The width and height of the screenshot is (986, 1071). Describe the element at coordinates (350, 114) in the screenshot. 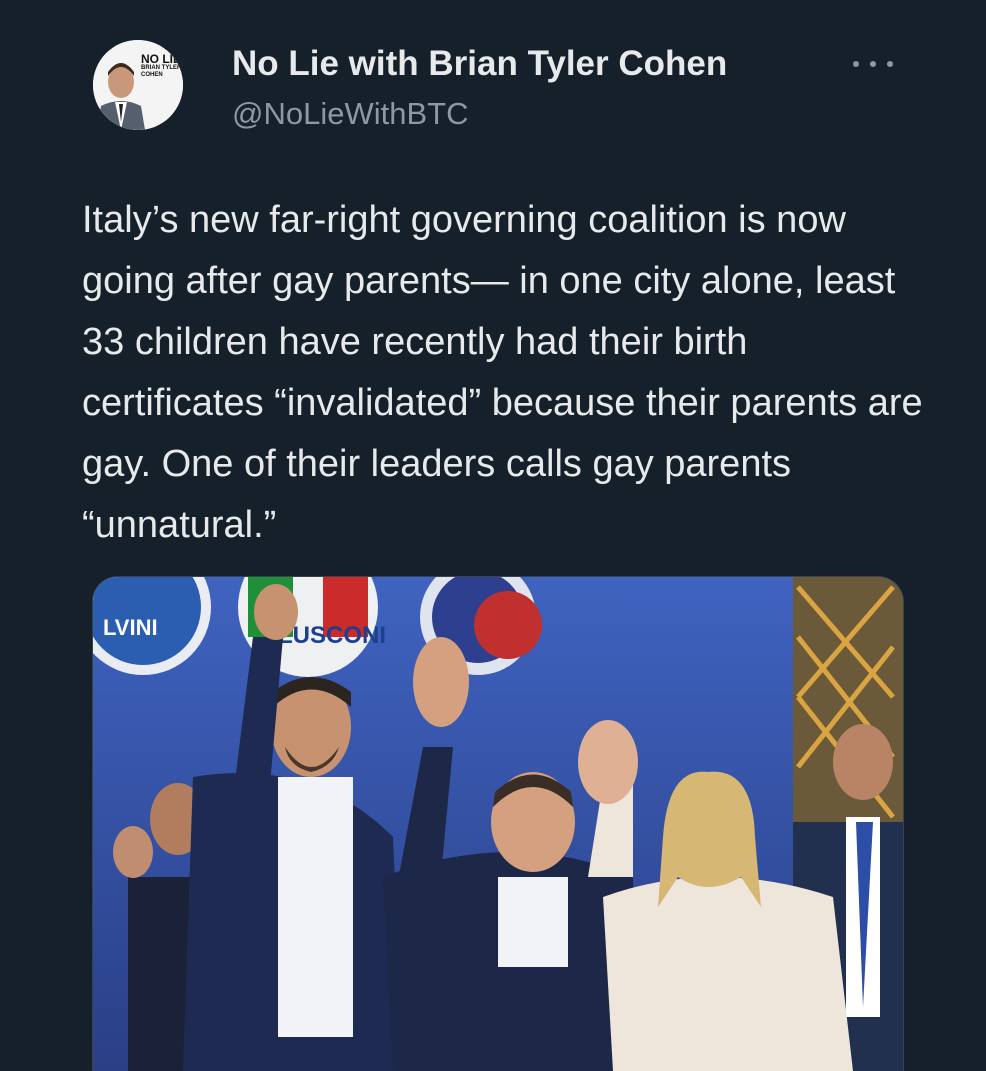

I see `author-handle: @NoLieWithBTC` at that location.